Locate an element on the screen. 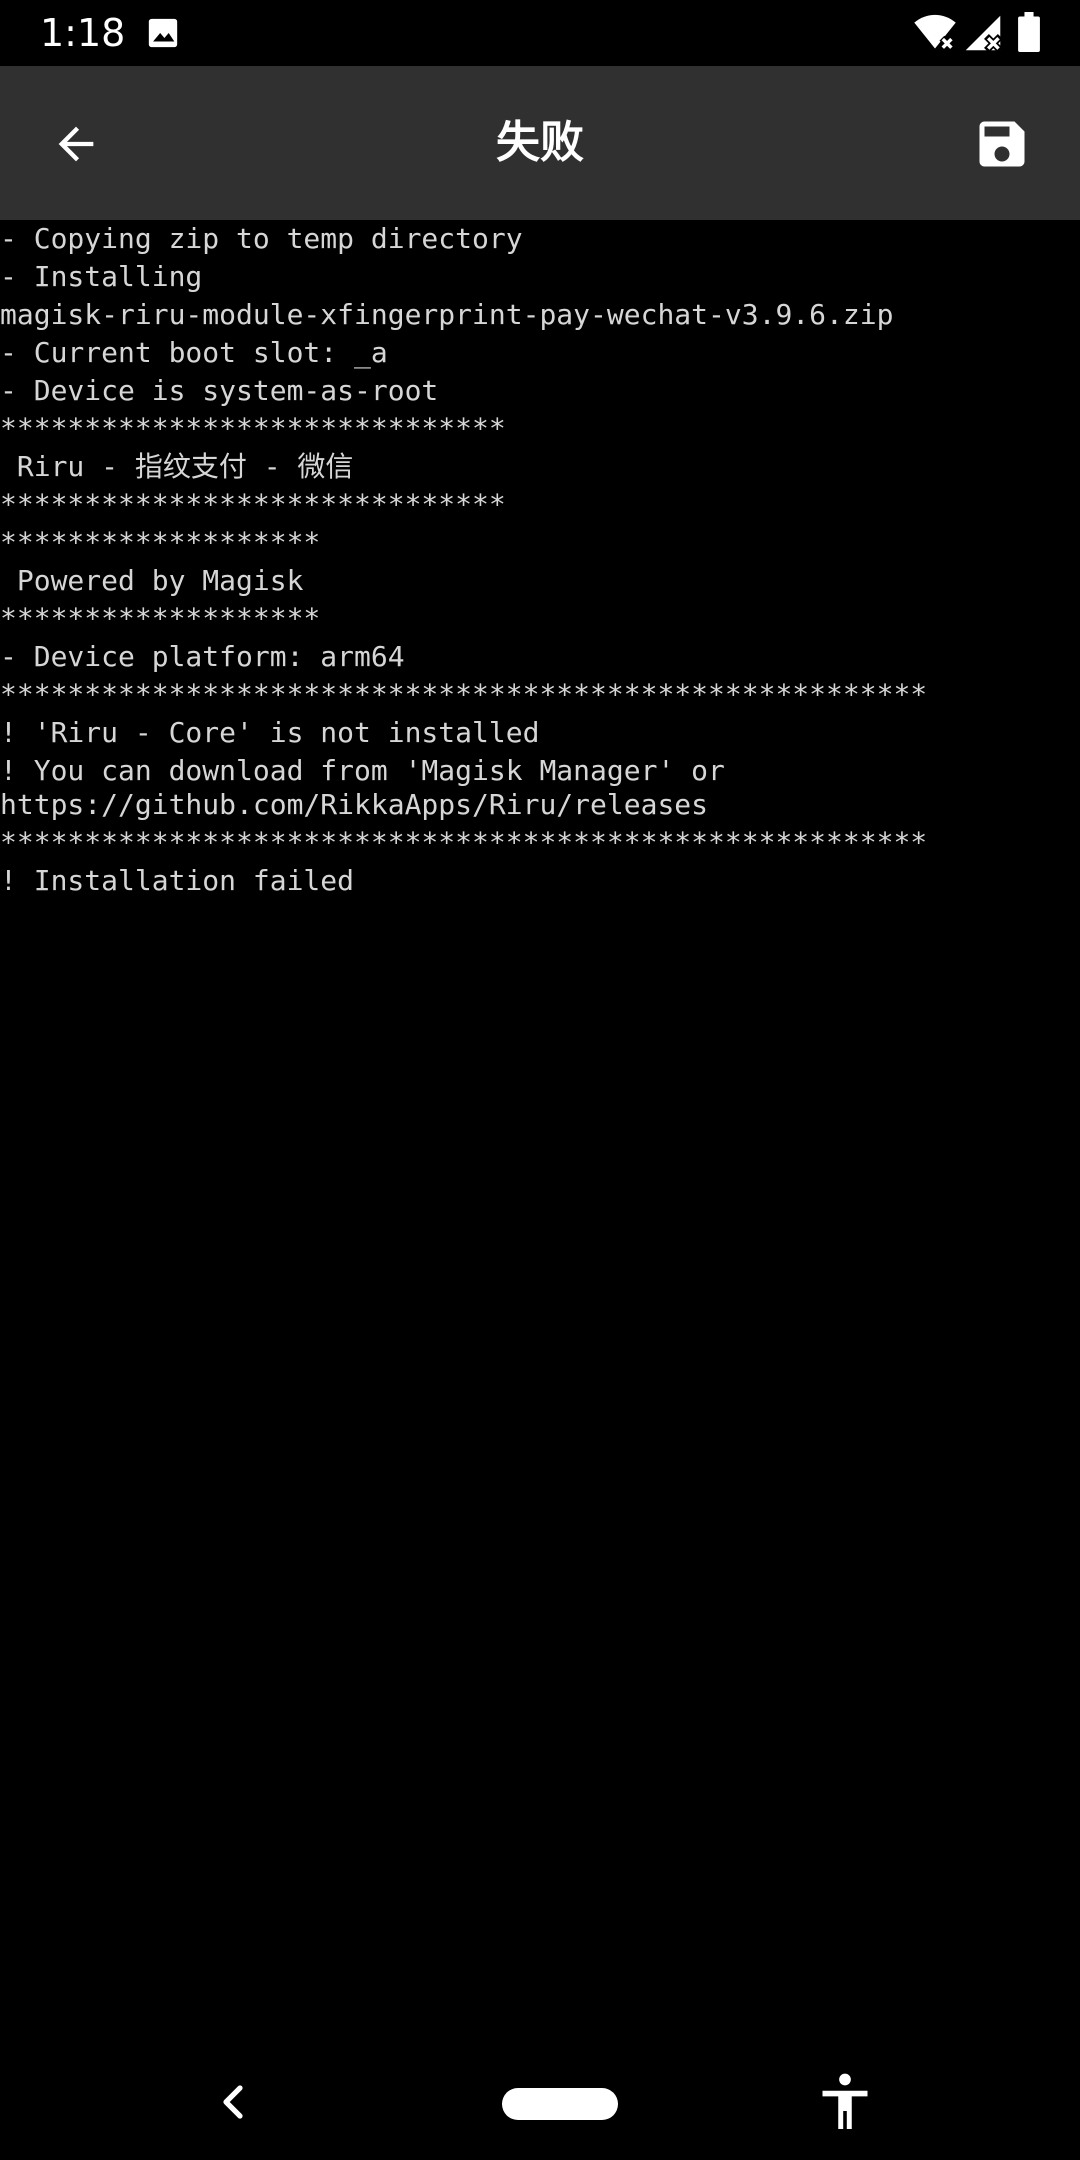 The height and width of the screenshot is (2160, 1080). app-bar: 失败 is located at coordinates (540, 143).